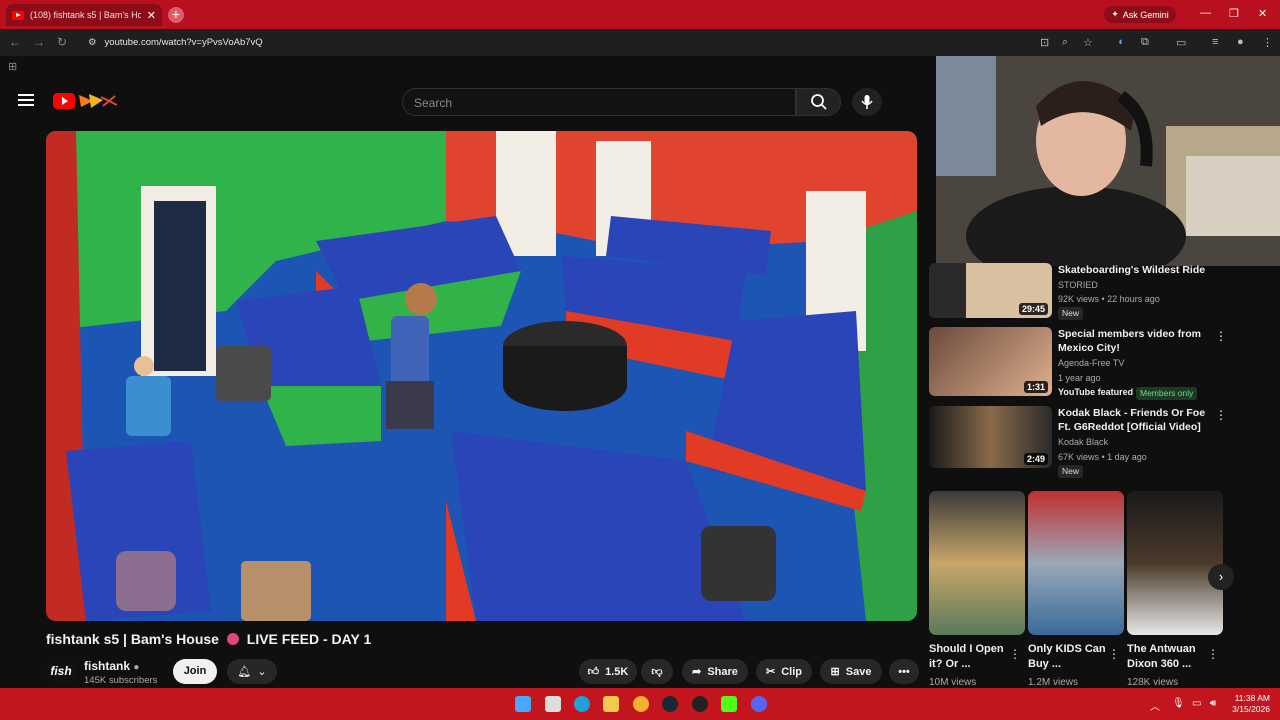  I want to click on close-tab-icon: ✕, so click(151, 15).